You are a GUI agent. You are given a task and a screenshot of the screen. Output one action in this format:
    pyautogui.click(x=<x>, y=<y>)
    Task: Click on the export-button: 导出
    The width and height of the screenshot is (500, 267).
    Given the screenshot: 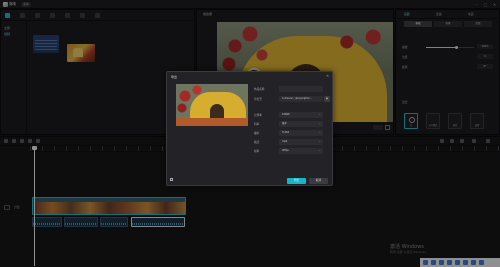 What is the action you would take?
    pyautogui.click(x=296, y=181)
    